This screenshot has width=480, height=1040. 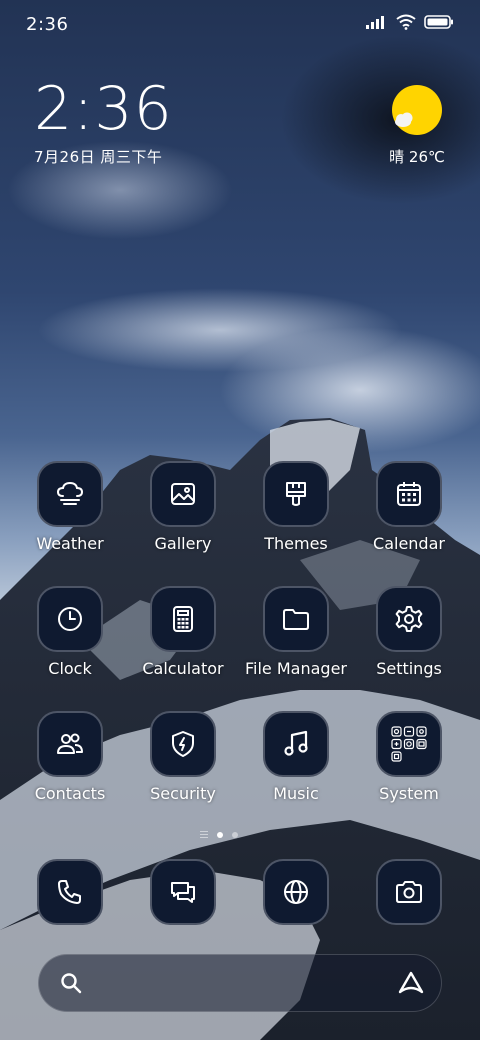 I want to click on page-dot-active, so click(x=220, y=834).